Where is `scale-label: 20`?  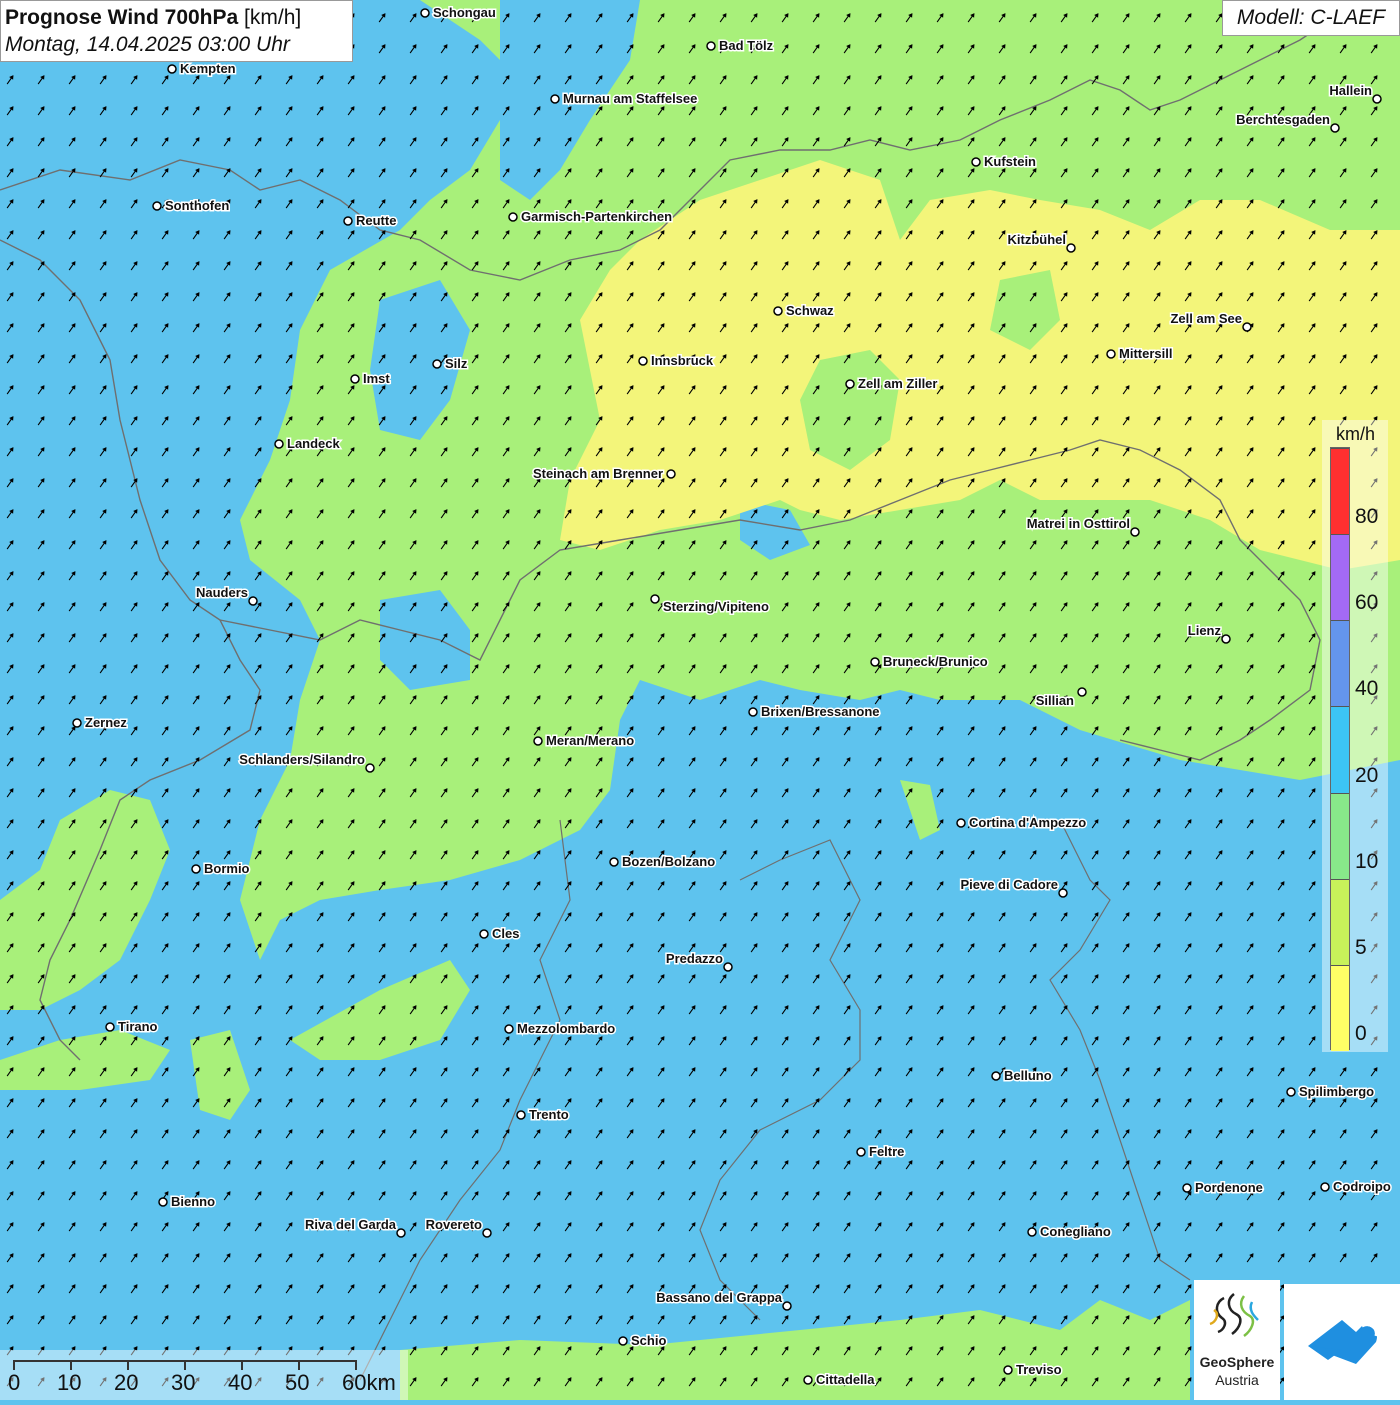
scale-label: 20 is located at coordinates (126, 1382).